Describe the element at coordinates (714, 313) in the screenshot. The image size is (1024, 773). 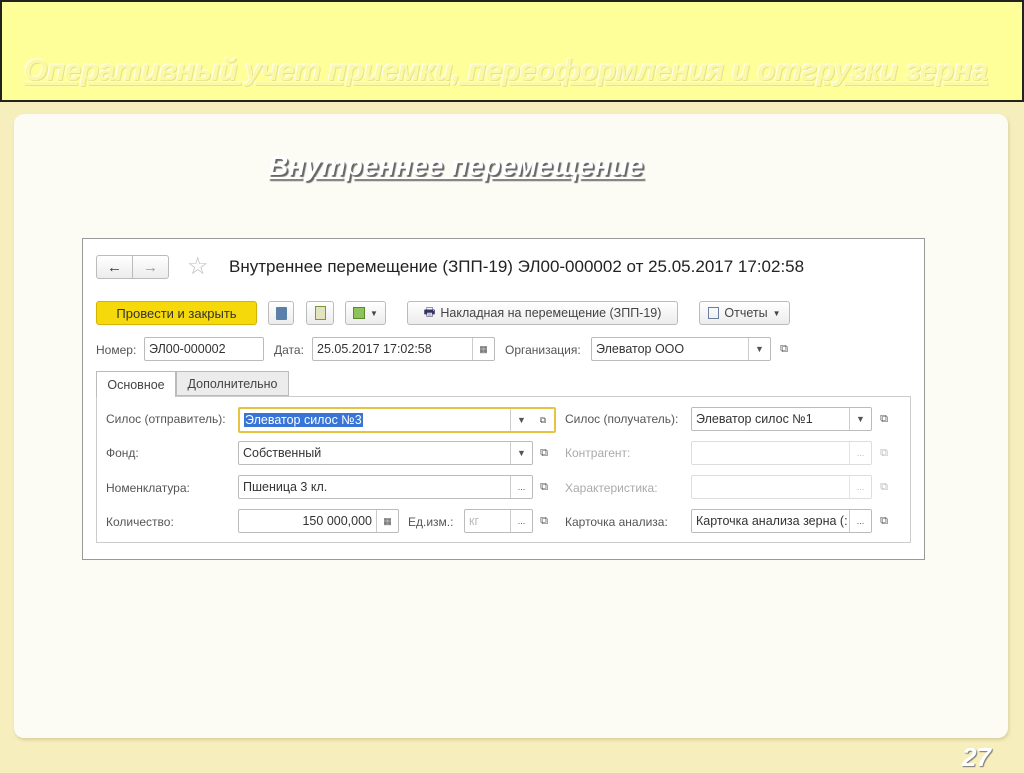
I see `reports-icon` at that location.